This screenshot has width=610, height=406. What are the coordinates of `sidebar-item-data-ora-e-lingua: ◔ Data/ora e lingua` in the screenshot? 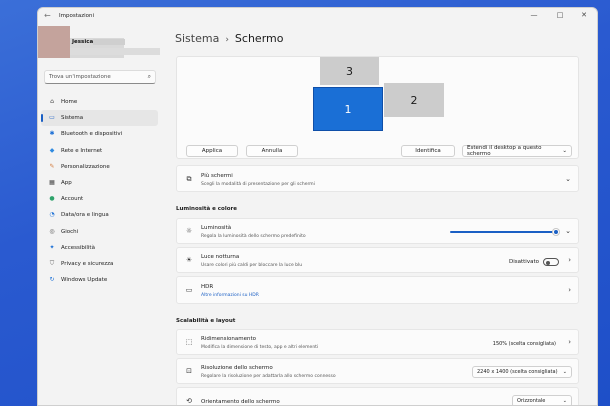 It's located at (99, 215).